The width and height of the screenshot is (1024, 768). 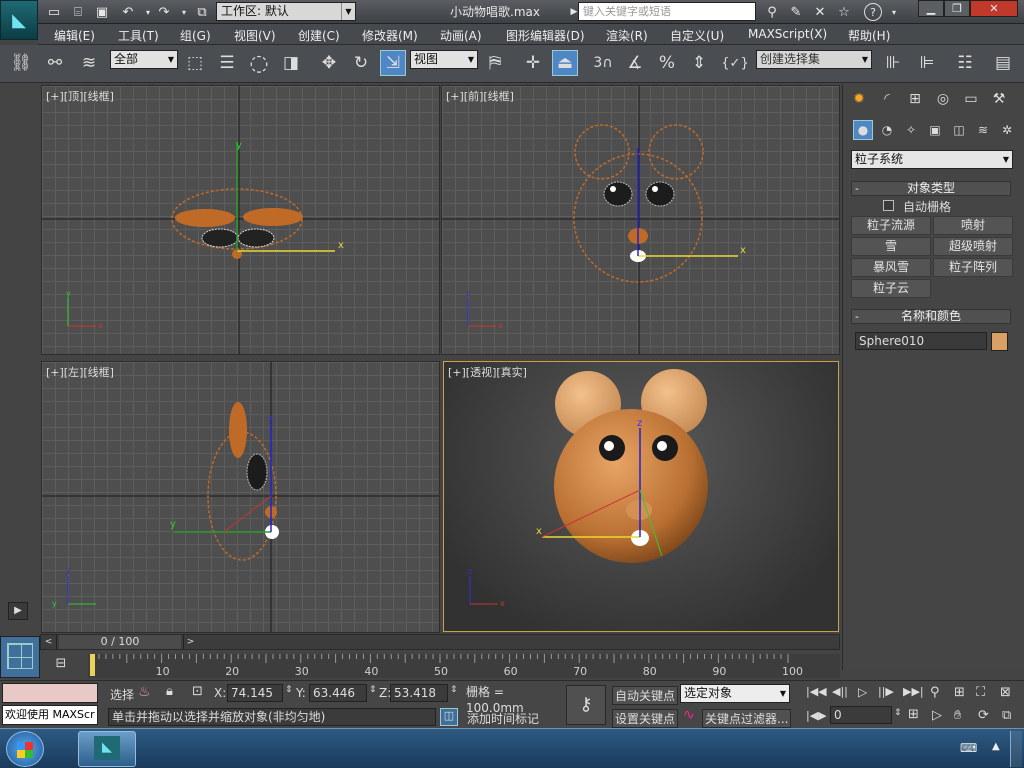 What do you see at coordinates (645, 718) in the screenshot?
I see `set-key-button: 设置关键点` at bounding box center [645, 718].